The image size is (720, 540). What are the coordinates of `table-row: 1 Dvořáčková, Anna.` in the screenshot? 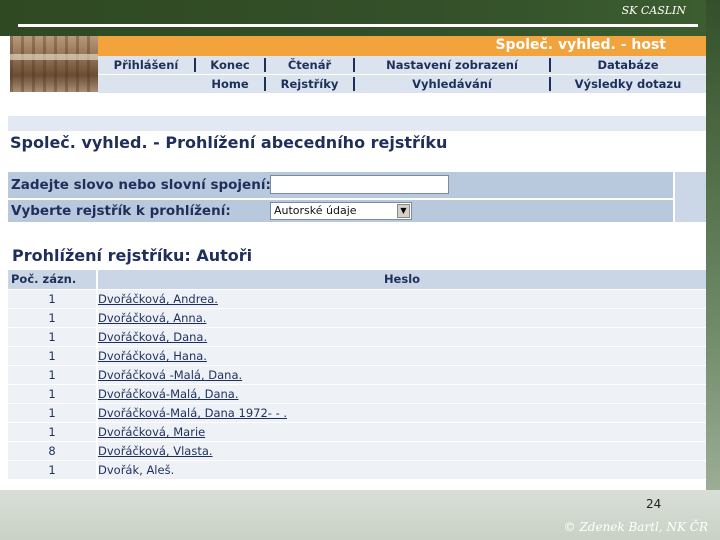 It's located at (357, 318).